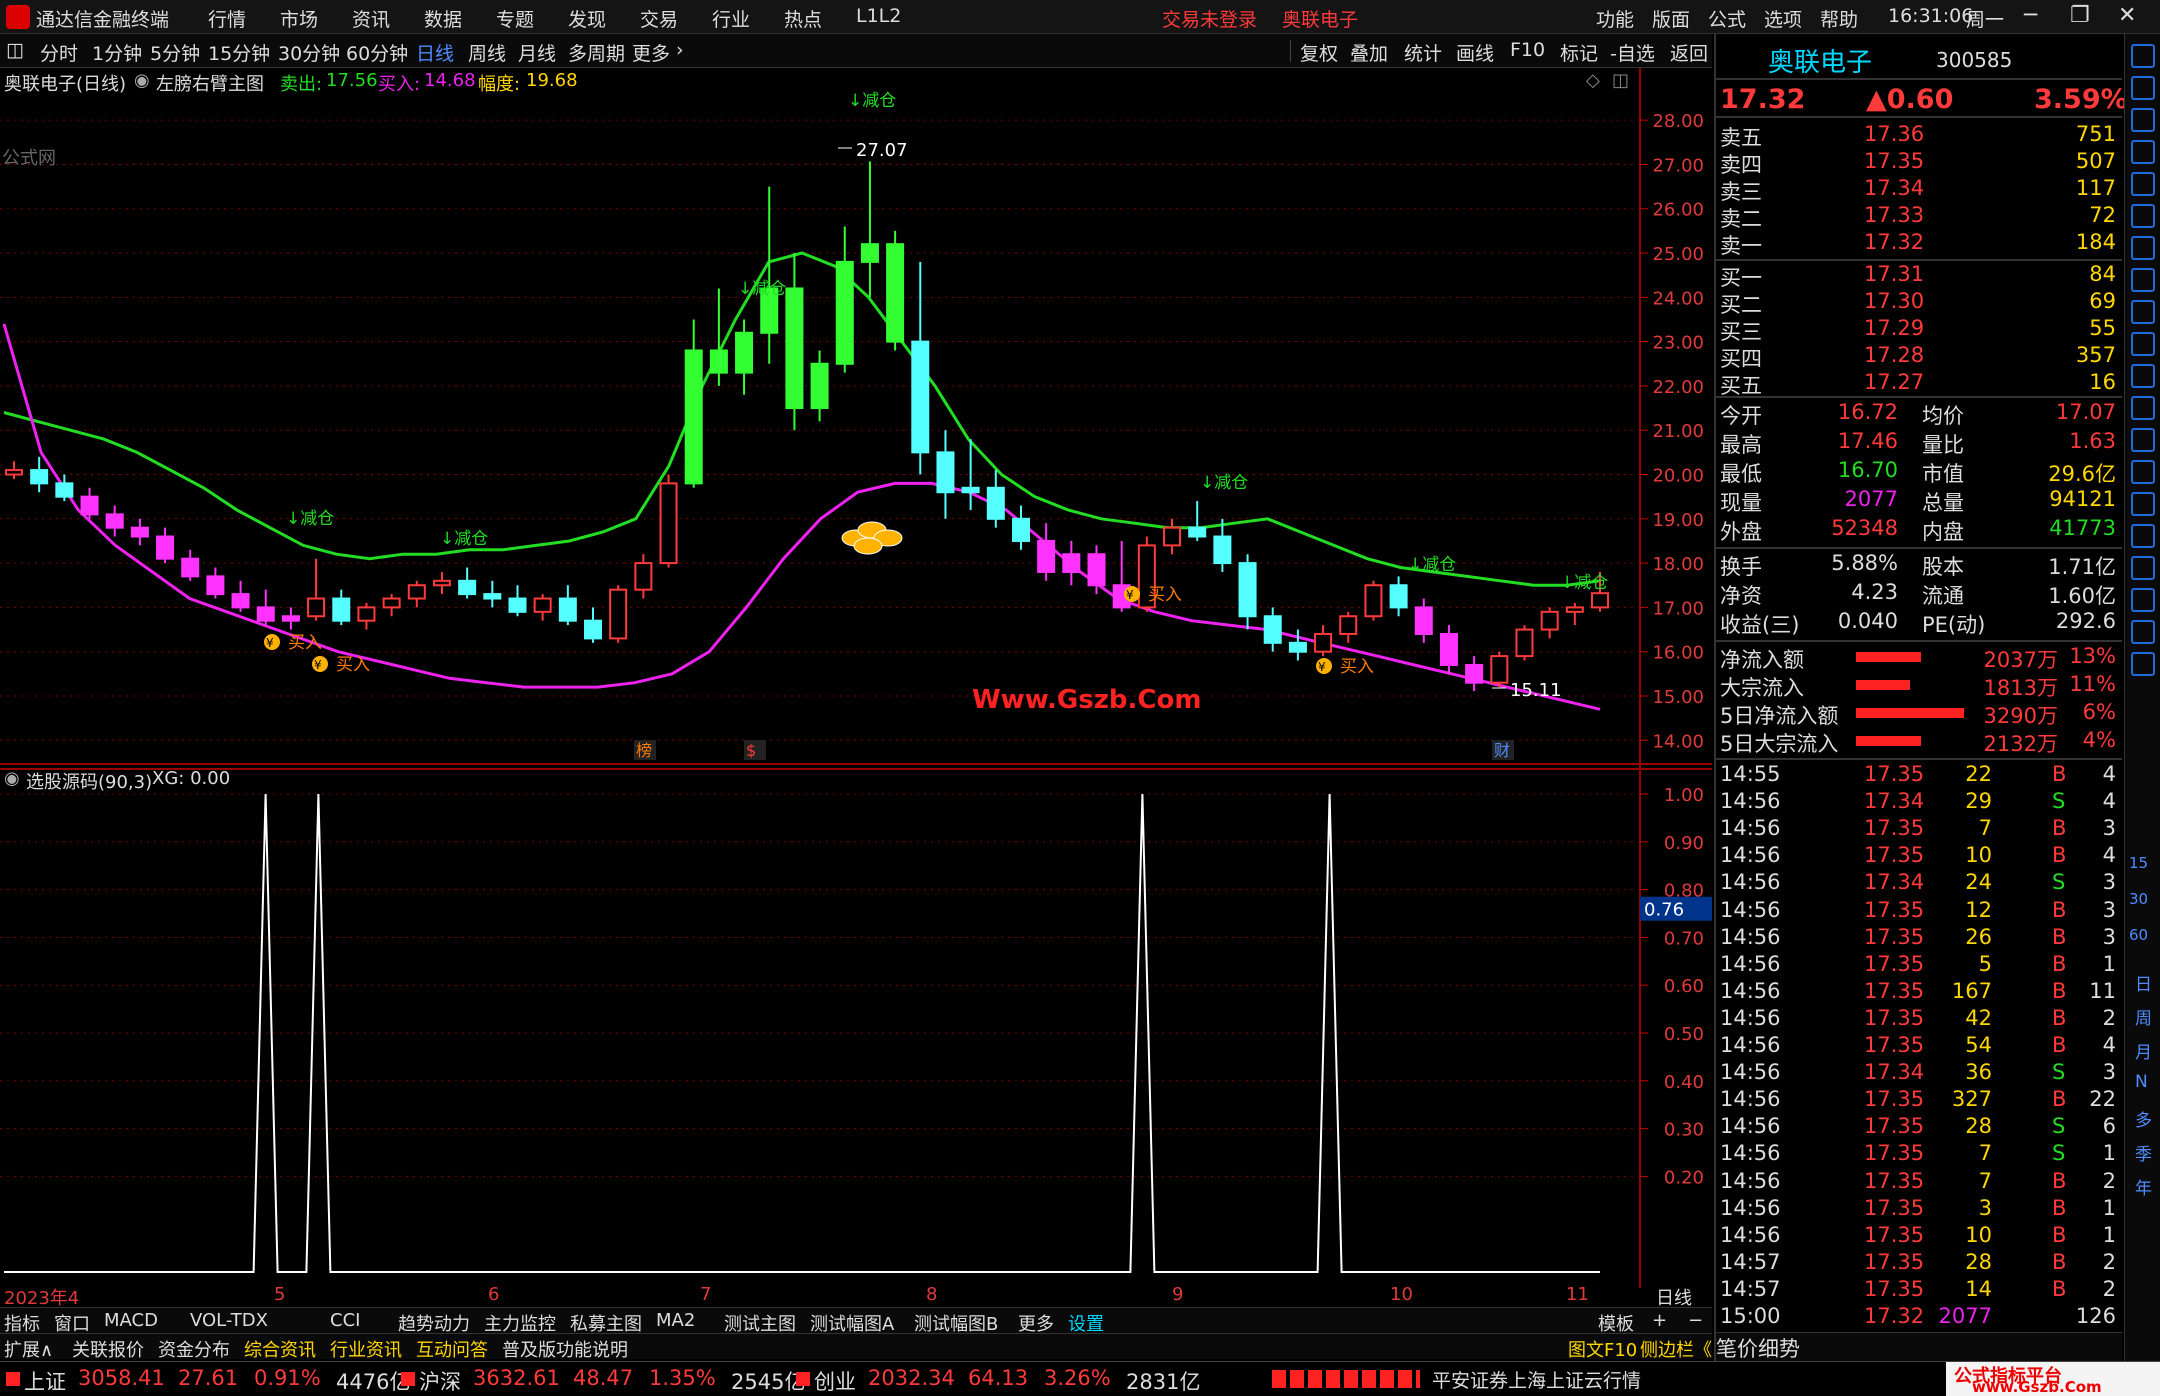  I want to click on bid-row: 买一 17.31 84, so click(1919, 276).